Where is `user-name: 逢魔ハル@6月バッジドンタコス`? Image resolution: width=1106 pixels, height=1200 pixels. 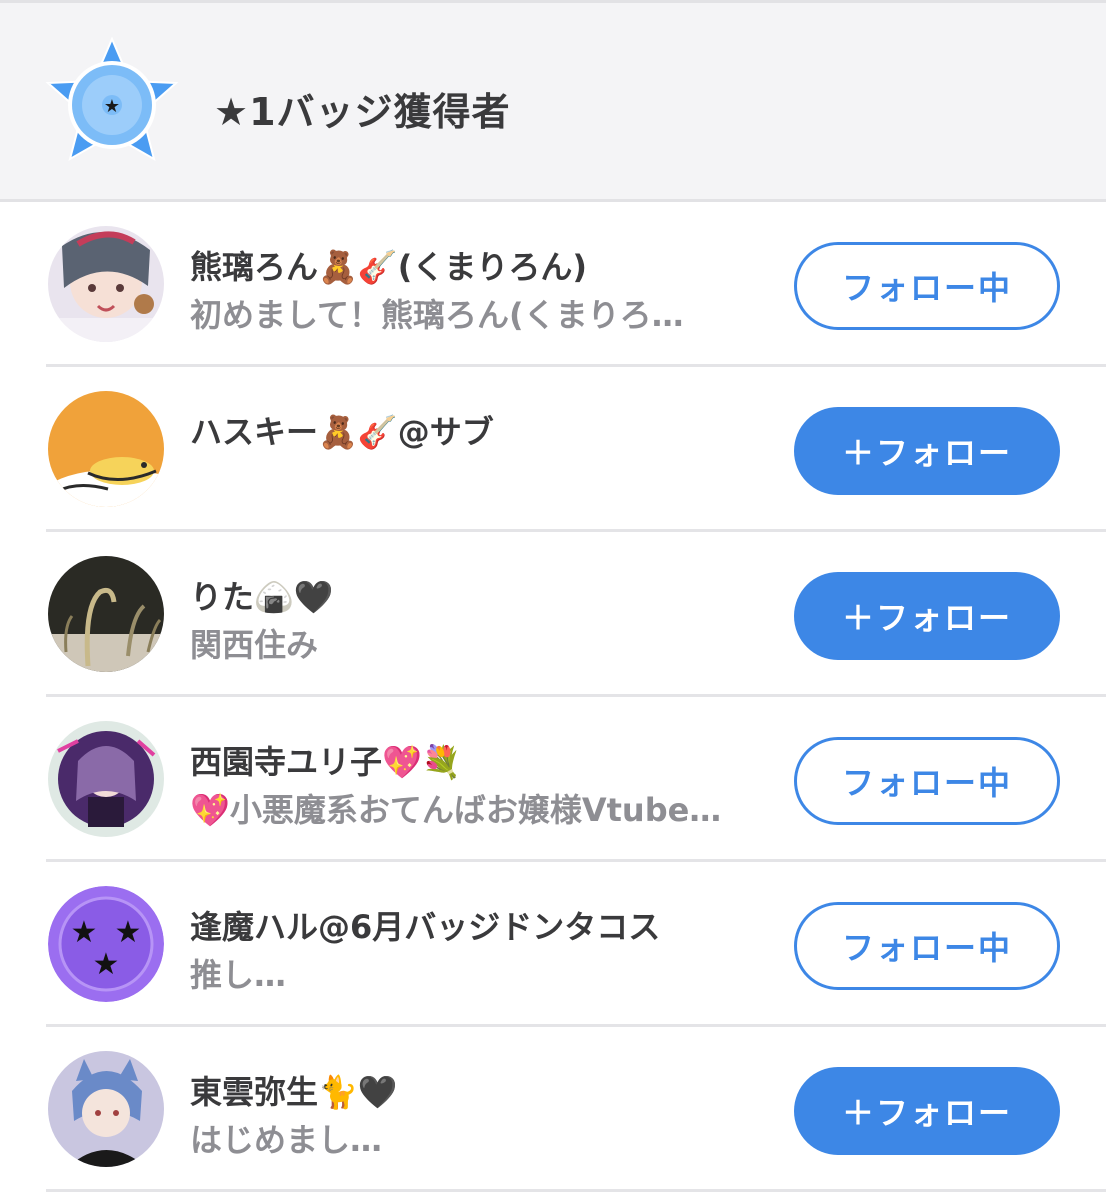 user-name: 逢魔ハル@6月バッジドンタコス is located at coordinates (425, 927).